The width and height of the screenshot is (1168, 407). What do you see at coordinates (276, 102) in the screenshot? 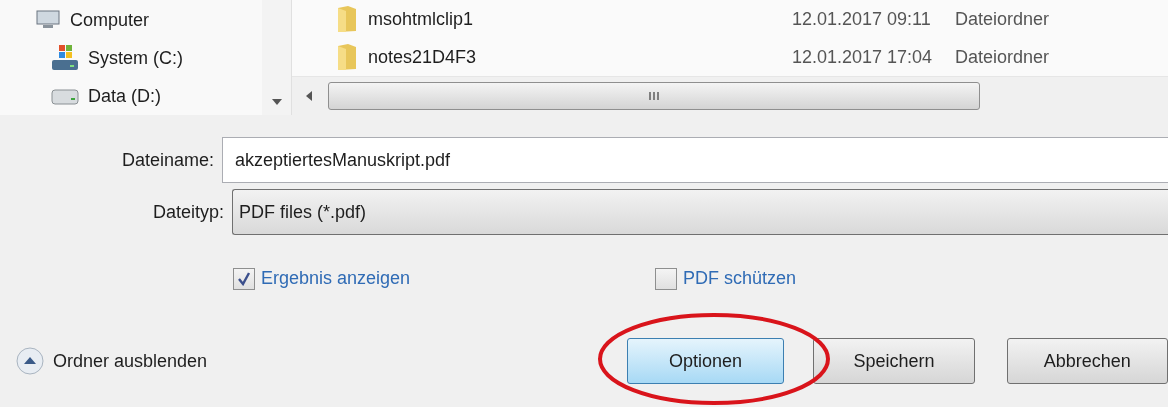
I see `scroll-down-icon` at bounding box center [276, 102].